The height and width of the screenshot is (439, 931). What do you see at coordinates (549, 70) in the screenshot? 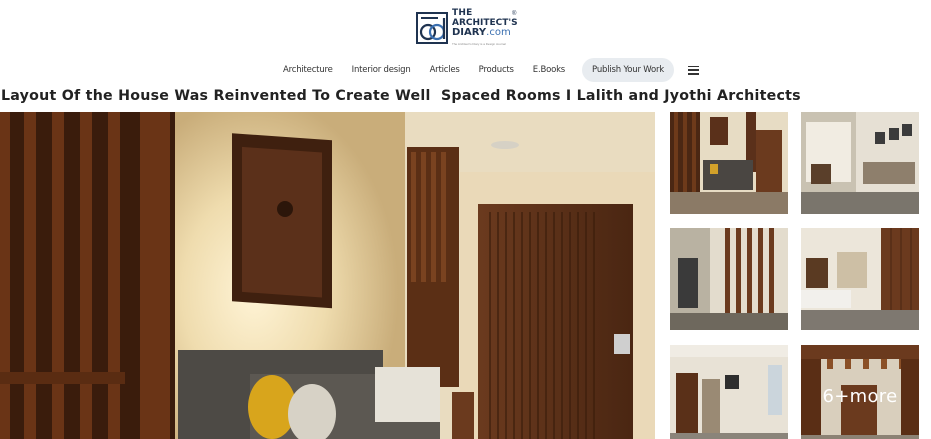
I see `nav-ebooks: E.Books` at bounding box center [549, 70].